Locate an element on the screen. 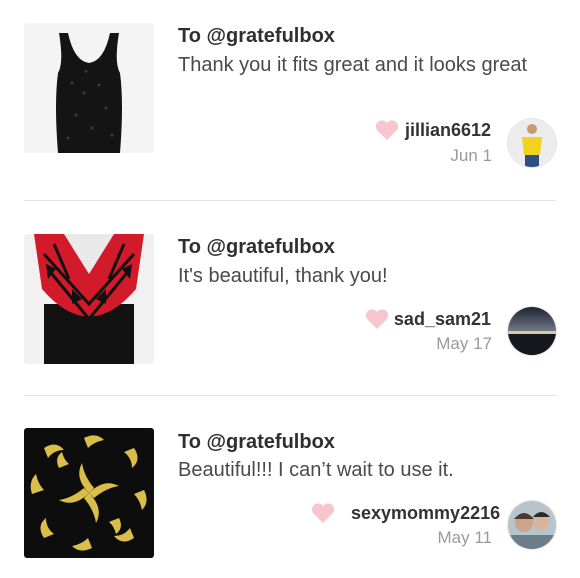 Image resolution: width=580 pixels, height=578 pixels. review-date: Jun 1 is located at coordinates (471, 155).